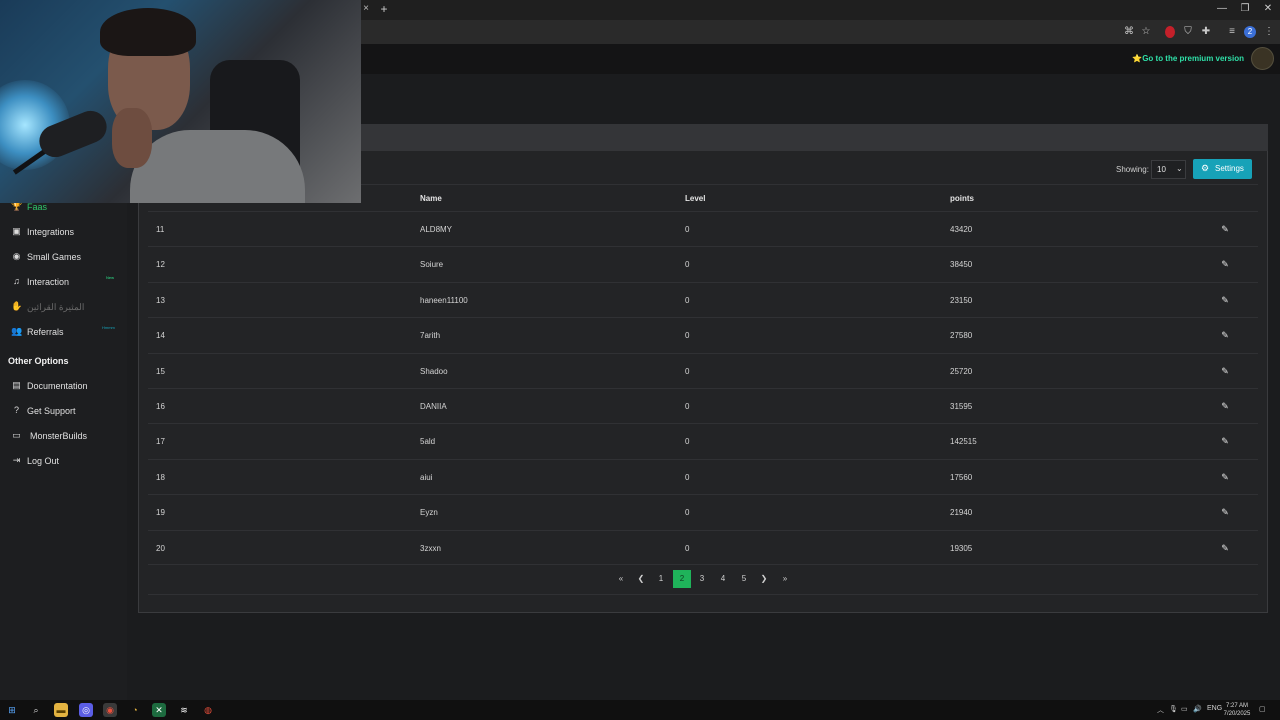 The height and width of the screenshot is (720, 1280). What do you see at coordinates (703, 334) in the screenshot?
I see `table-row: 14 7arith 0 27580 ✎` at bounding box center [703, 334].